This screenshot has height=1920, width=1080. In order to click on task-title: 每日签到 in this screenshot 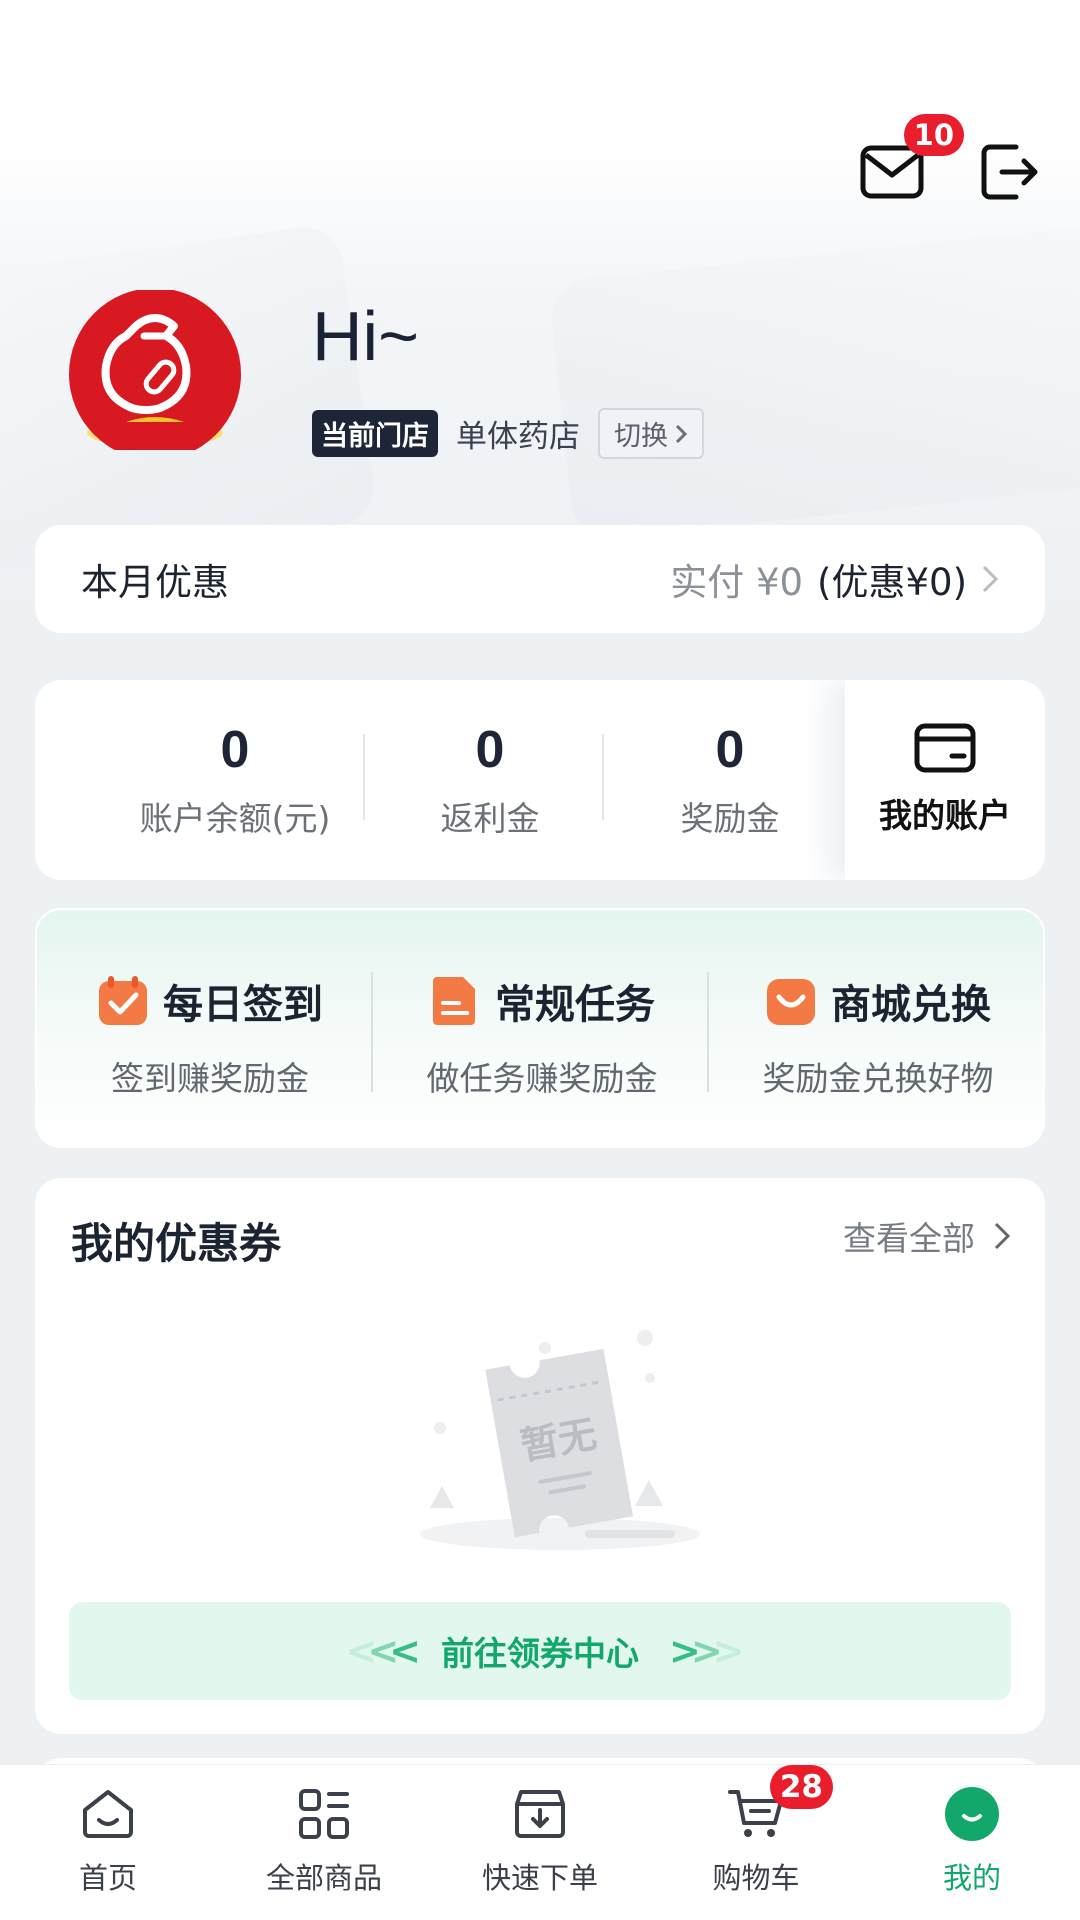, I will do `click(243, 1005)`.